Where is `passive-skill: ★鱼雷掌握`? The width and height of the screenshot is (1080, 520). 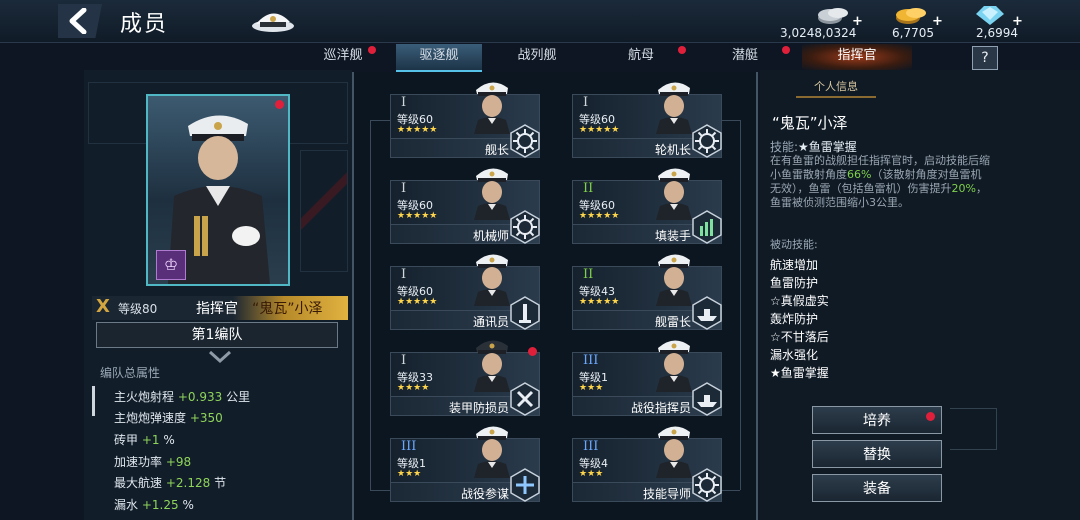
passive-skill: ★鱼雷掌握 is located at coordinates (799, 373).